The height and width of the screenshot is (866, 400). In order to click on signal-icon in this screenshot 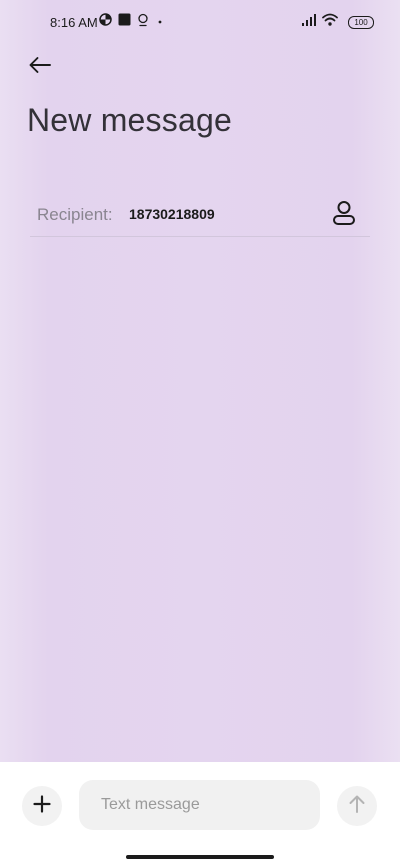, I will do `click(309, 22)`.